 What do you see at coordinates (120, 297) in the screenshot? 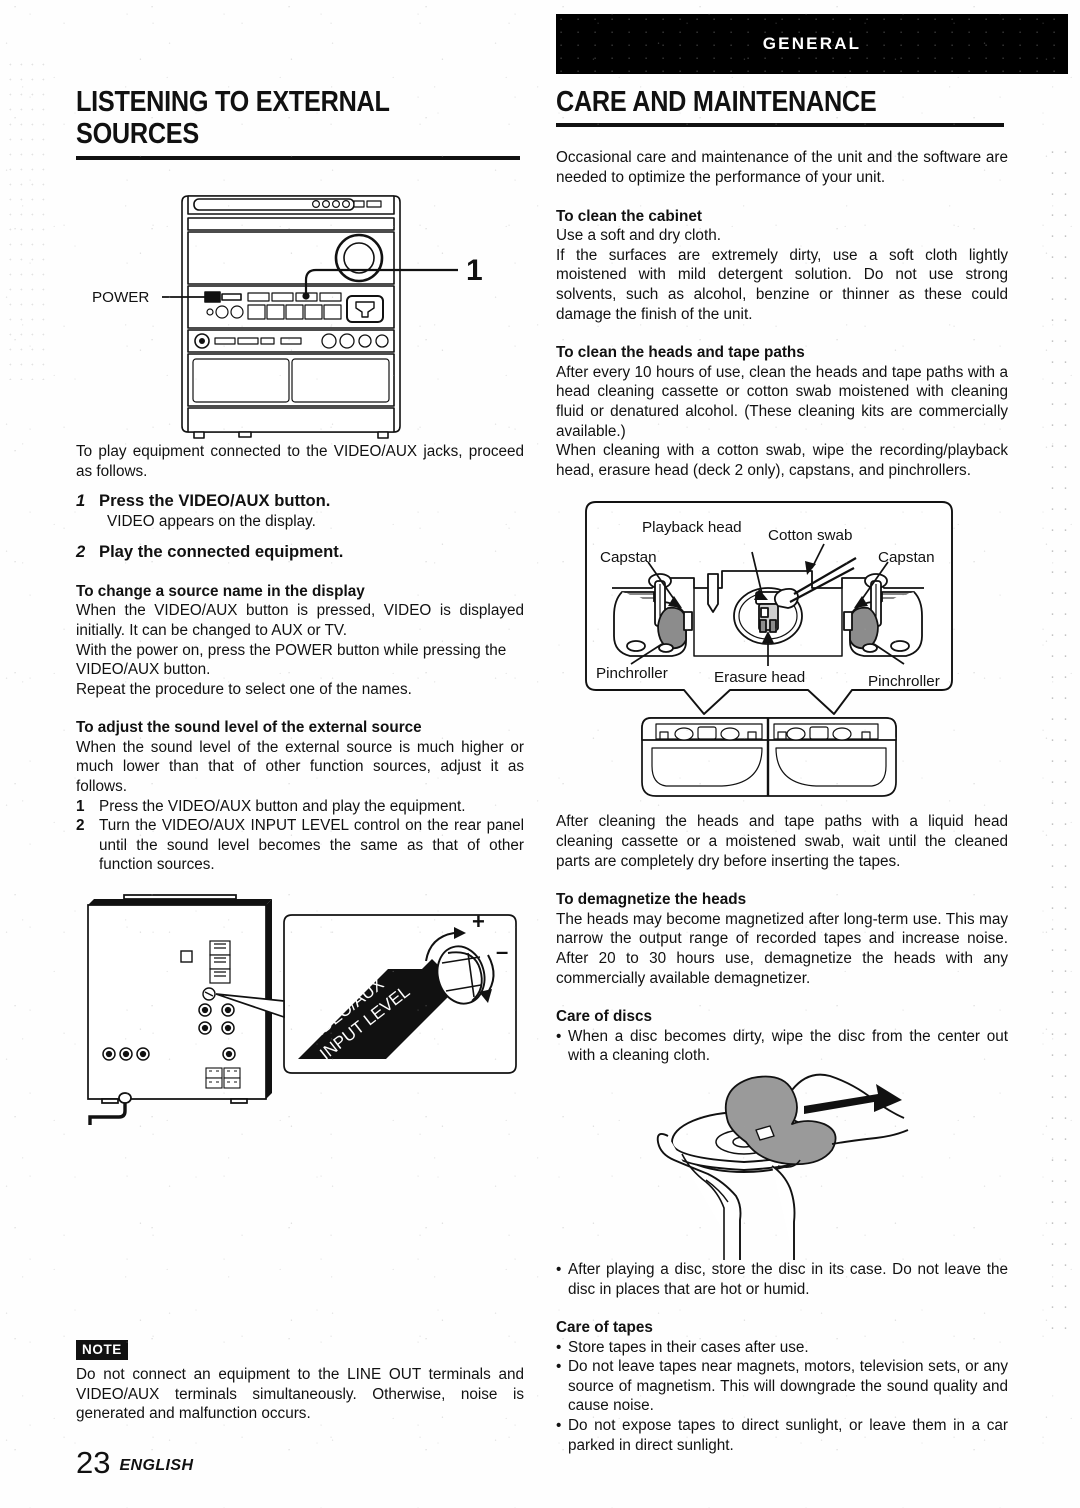
I see `power-label: POWER` at bounding box center [120, 297].